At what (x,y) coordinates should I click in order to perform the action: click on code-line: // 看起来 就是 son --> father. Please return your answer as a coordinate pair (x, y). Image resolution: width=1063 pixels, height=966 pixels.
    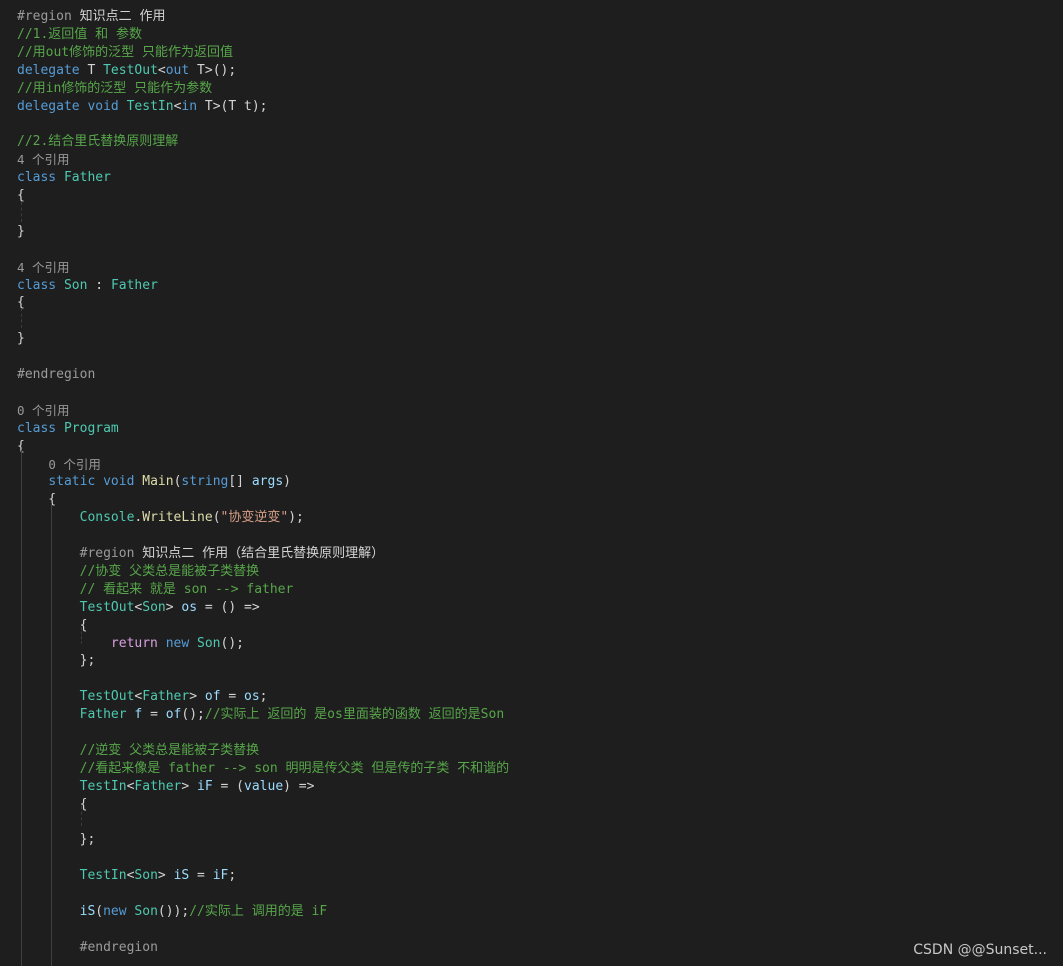
    Looking at the image, I should click on (155, 590).